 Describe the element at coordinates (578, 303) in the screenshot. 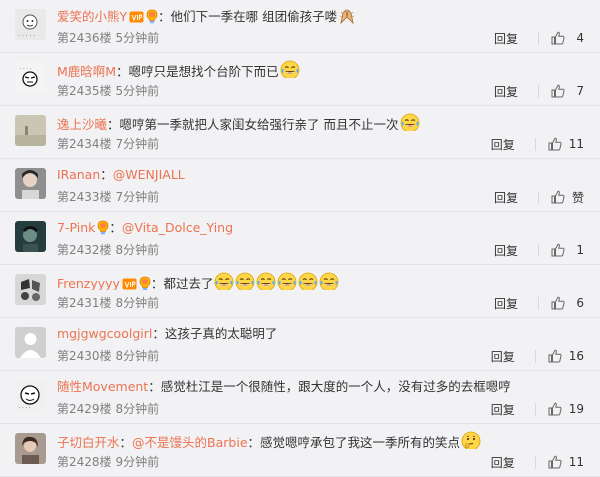

I see `like-count: 6` at that location.